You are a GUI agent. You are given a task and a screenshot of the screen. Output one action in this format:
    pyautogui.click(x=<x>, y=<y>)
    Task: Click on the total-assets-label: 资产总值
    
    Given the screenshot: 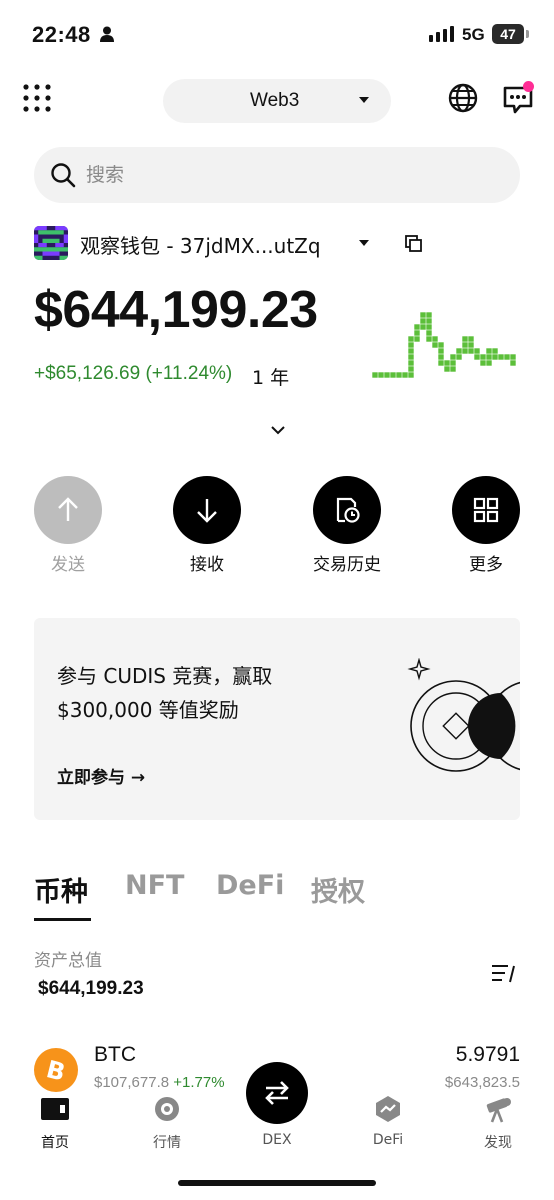 What is the action you would take?
    pyautogui.click(x=68, y=961)
    